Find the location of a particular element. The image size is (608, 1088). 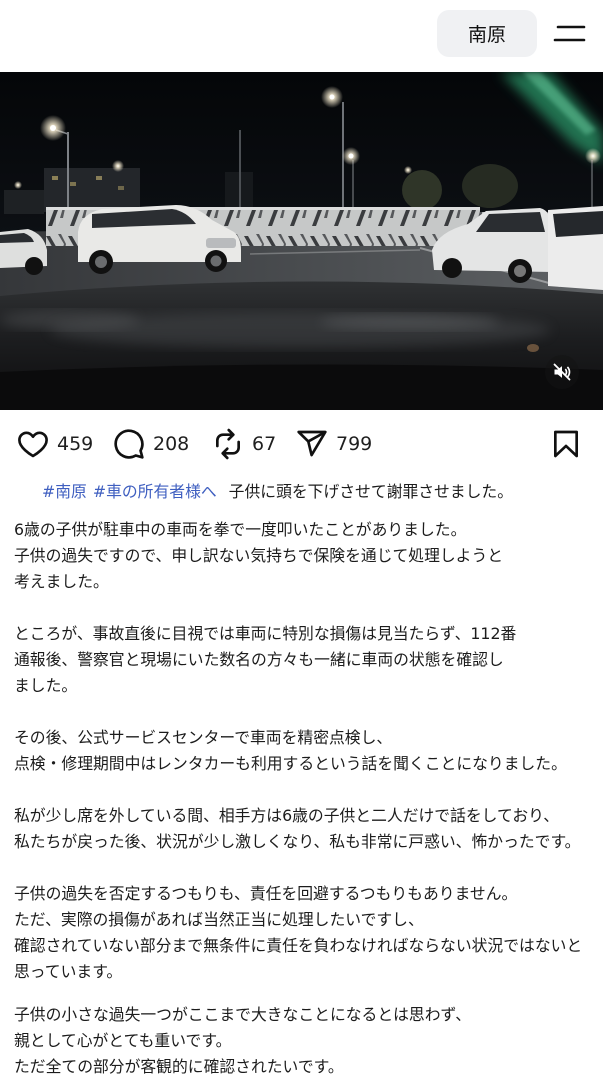

heart-icon is located at coordinates (33, 444).